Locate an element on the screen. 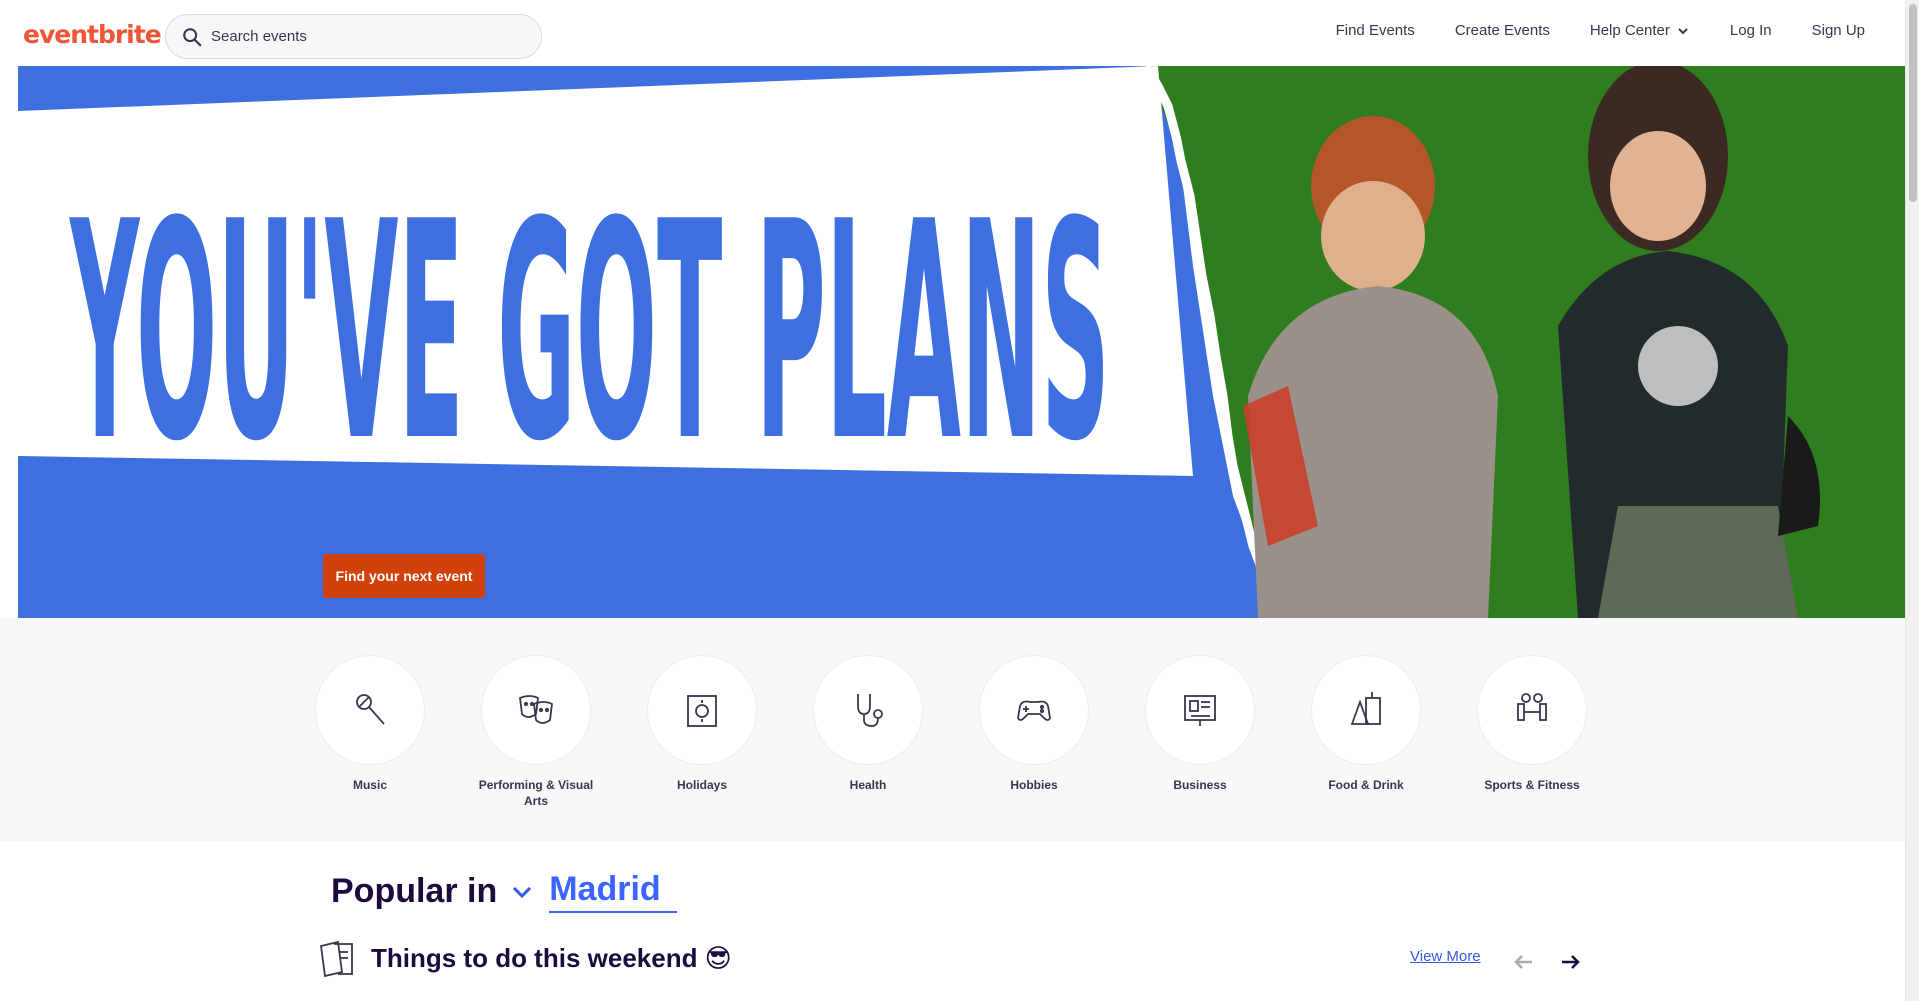 The height and width of the screenshot is (1001, 1919). nav-help-center: Help Center is located at coordinates (1640, 30).